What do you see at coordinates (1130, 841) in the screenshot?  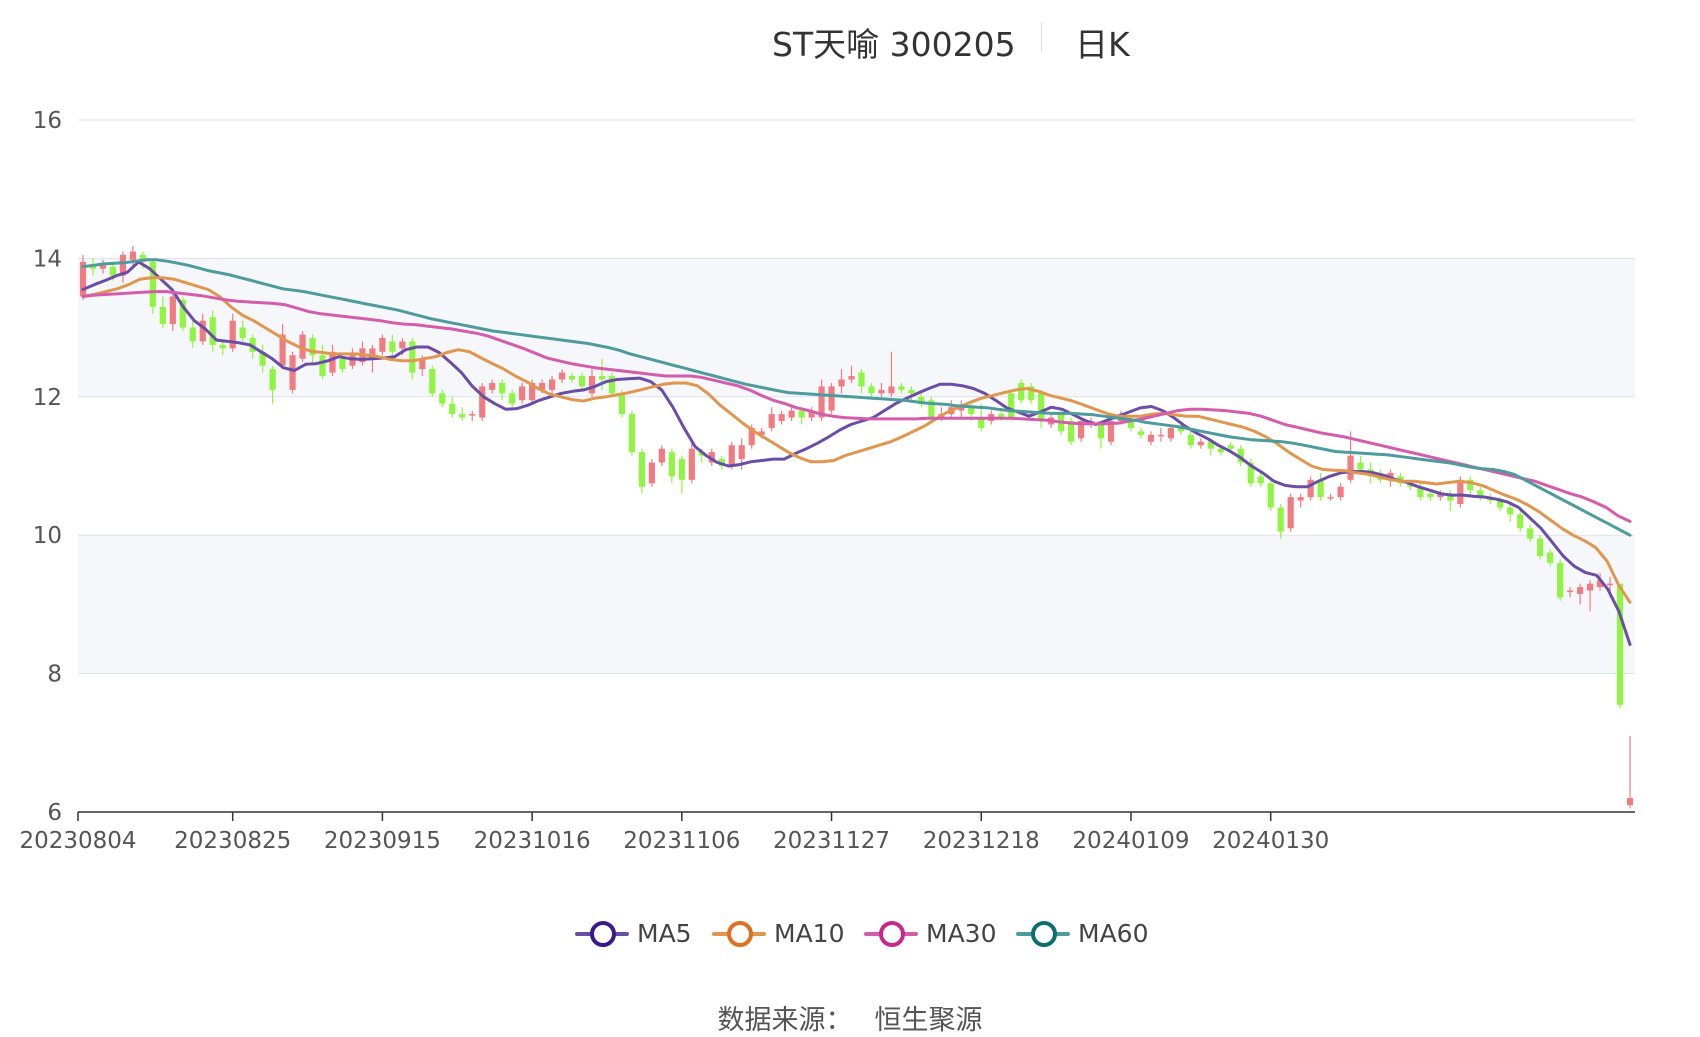 I see `x-tick-label: 20240109` at bounding box center [1130, 841].